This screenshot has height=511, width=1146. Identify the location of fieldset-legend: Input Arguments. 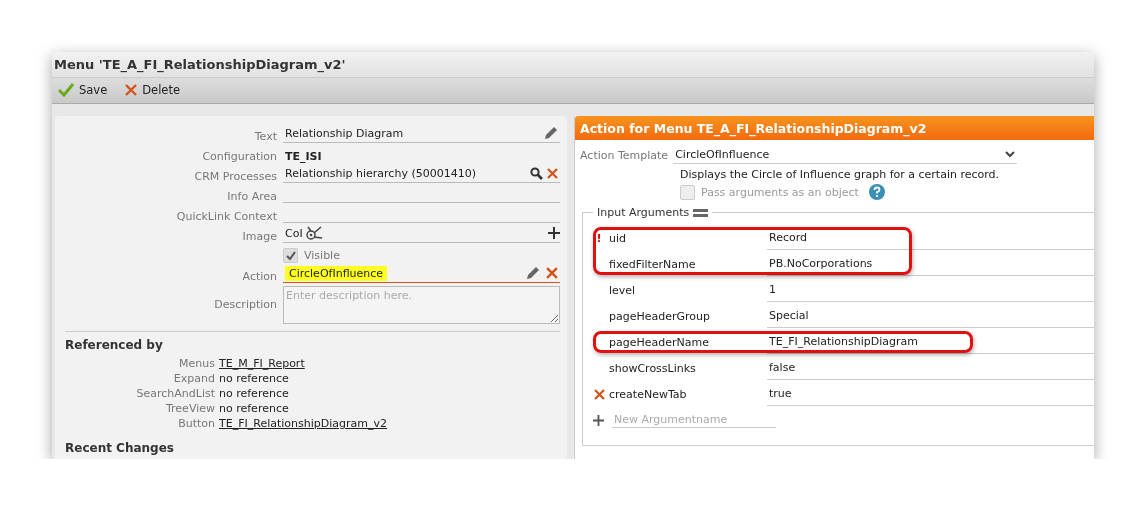
(643, 212).